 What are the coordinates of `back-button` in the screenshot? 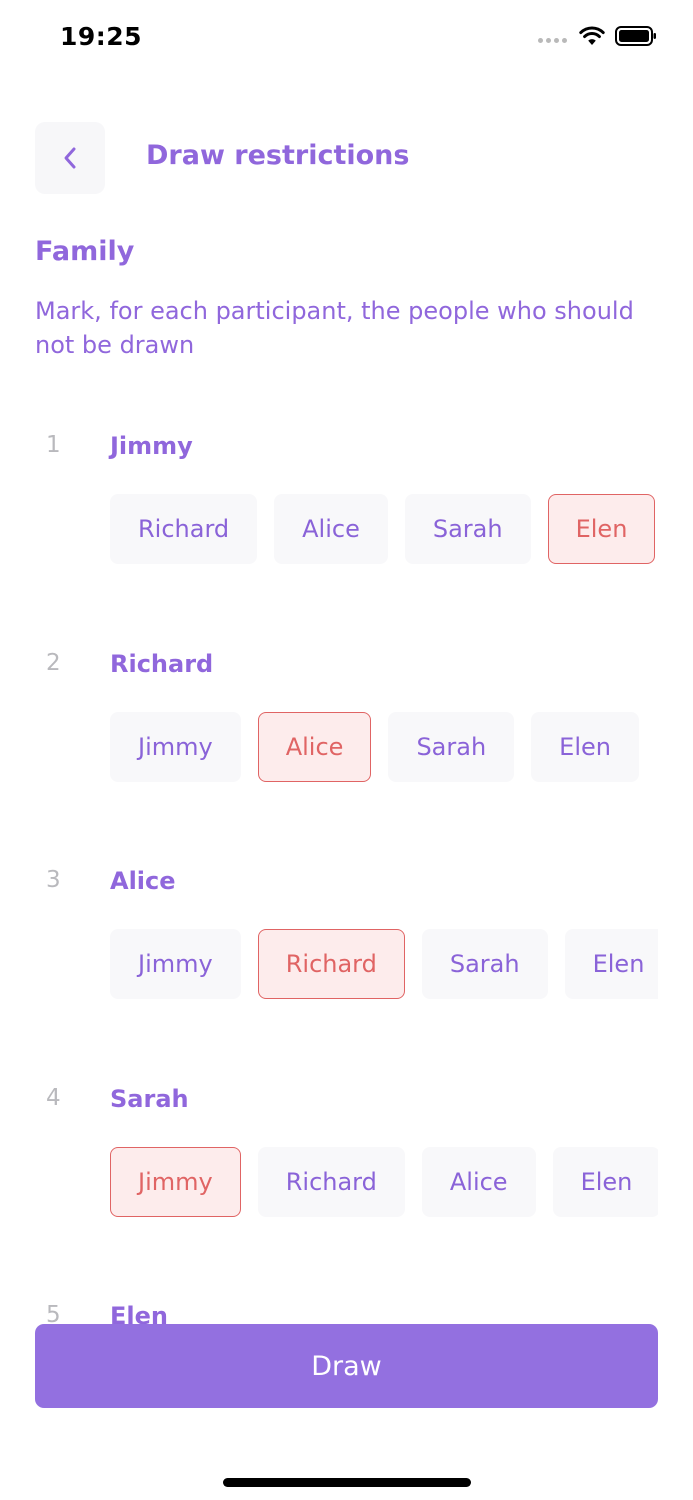 It's located at (70, 158).